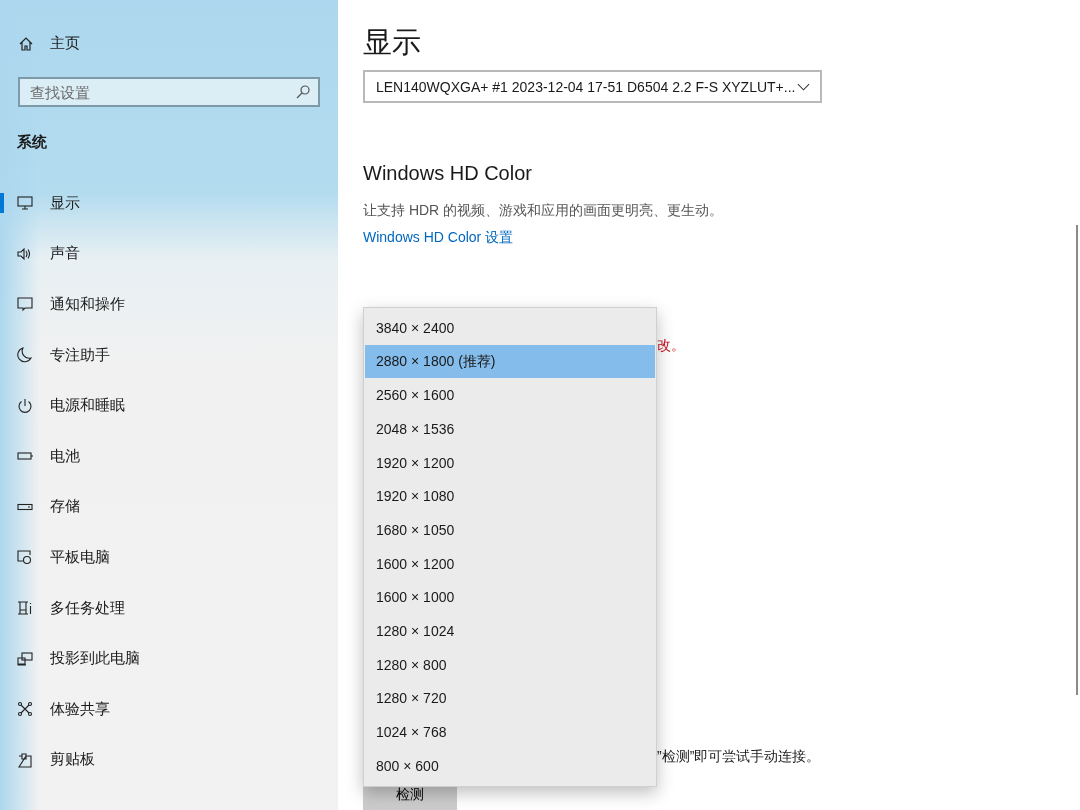 The width and height of the screenshot is (1080, 810). I want to click on search-icon, so click(303, 92).